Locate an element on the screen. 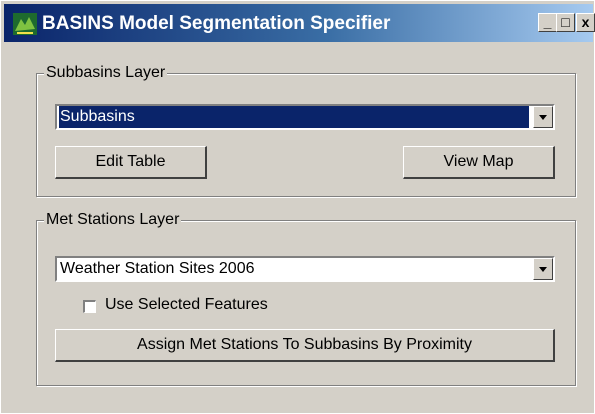 The height and width of the screenshot is (414, 595). edit-table-label: Edit Table is located at coordinates (130, 161).